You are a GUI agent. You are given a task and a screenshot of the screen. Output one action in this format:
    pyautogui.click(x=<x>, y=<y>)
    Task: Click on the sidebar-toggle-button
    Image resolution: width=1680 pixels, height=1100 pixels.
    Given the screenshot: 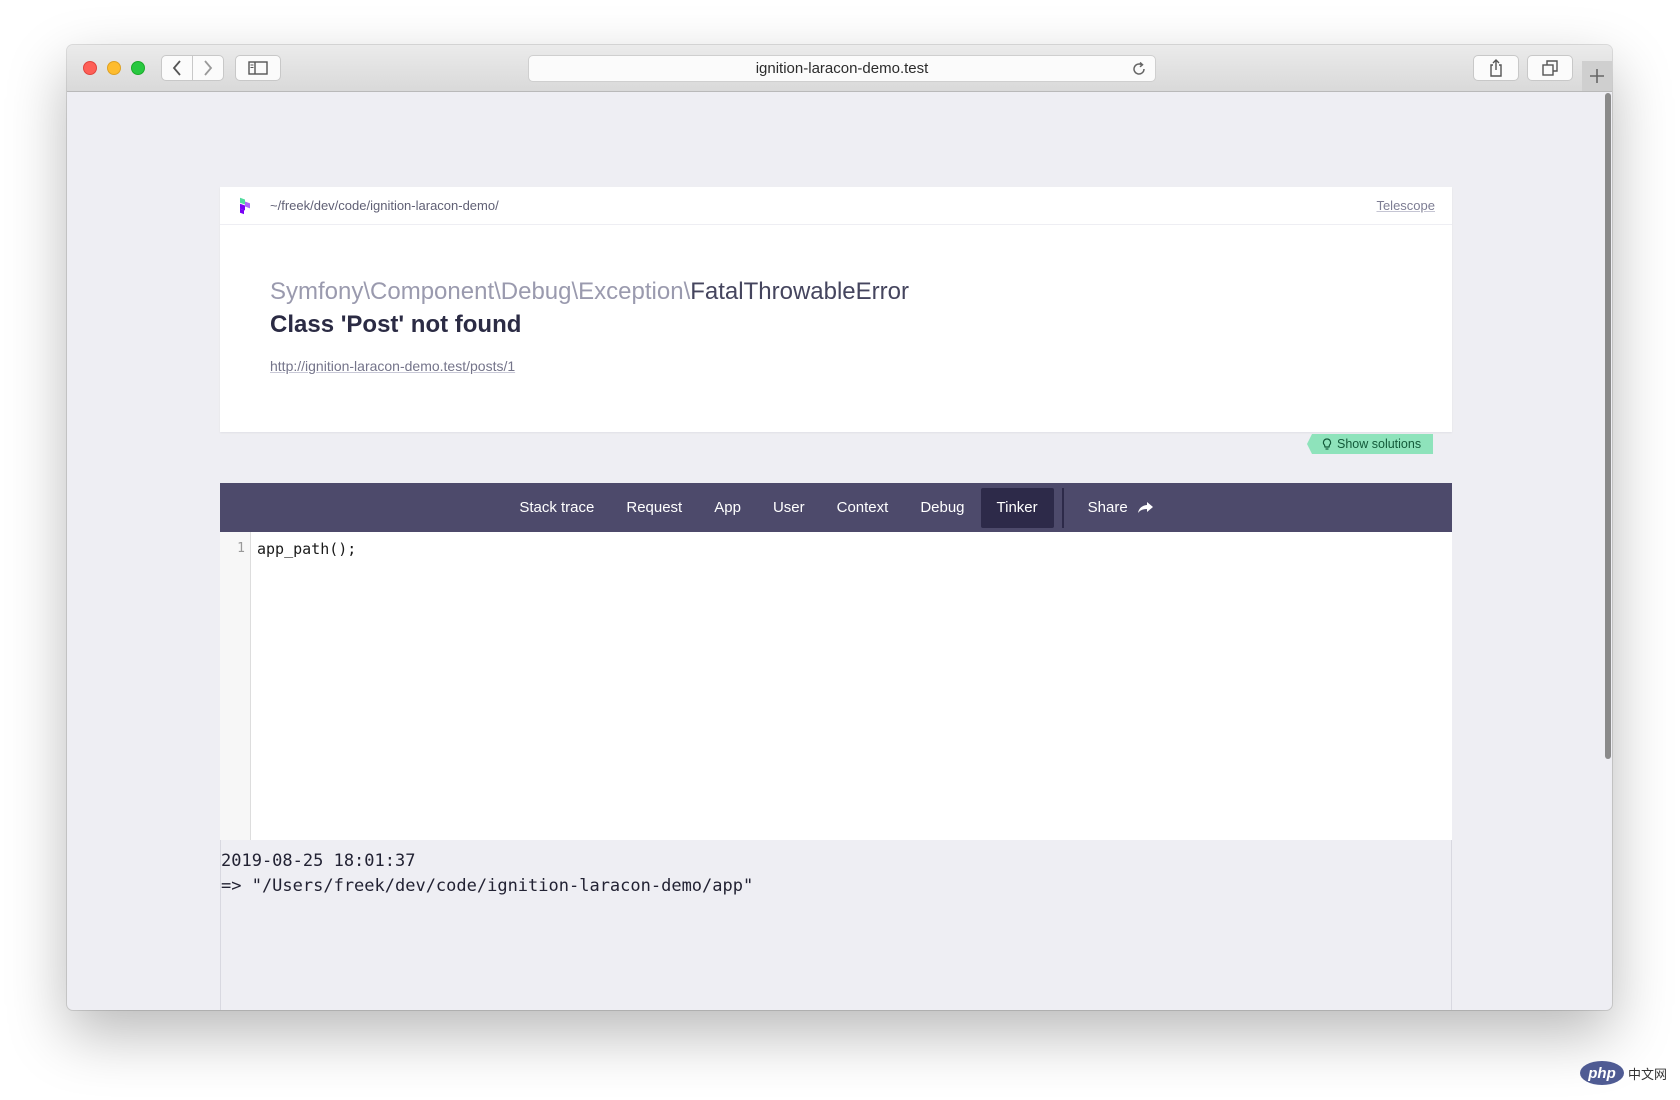 What is the action you would take?
    pyautogui.click(x=258, y=68)
    